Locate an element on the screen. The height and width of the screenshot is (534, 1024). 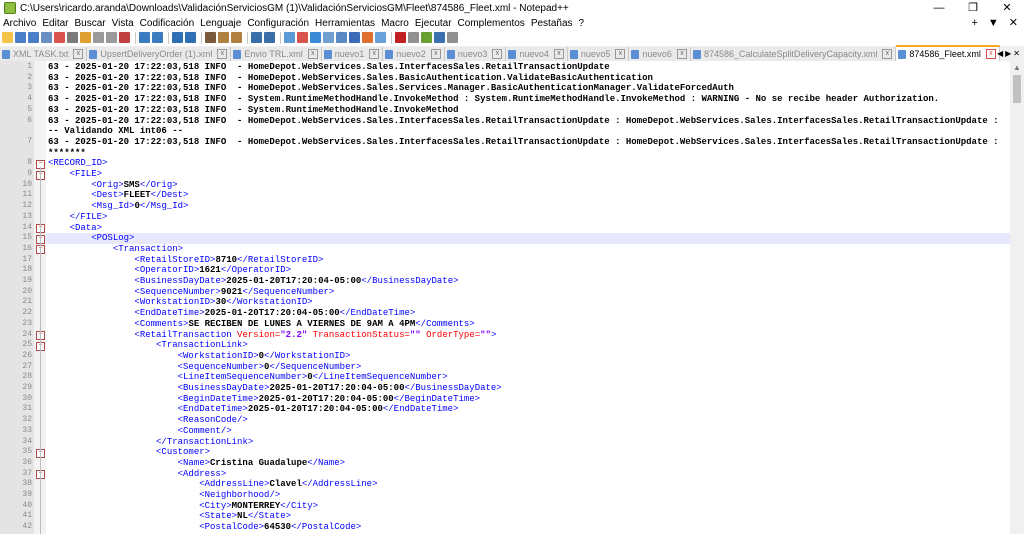
menu-item-6: Configuración is located at coordinates (278, 23).